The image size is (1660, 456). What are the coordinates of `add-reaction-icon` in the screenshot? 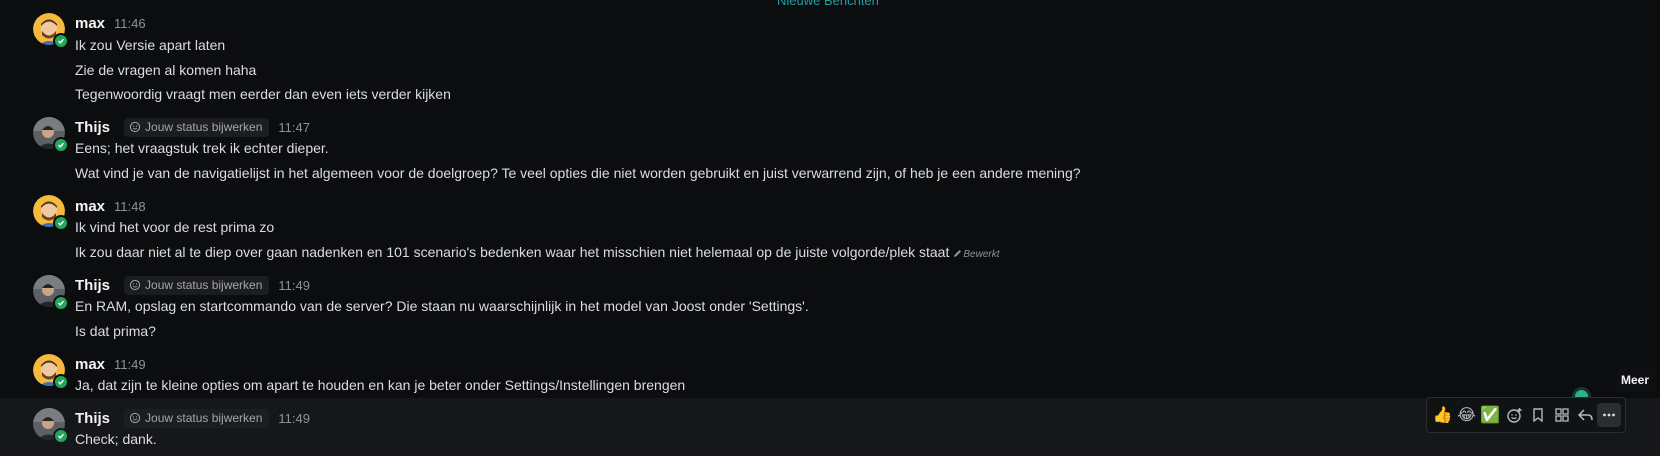 It's located at (1514, 415).